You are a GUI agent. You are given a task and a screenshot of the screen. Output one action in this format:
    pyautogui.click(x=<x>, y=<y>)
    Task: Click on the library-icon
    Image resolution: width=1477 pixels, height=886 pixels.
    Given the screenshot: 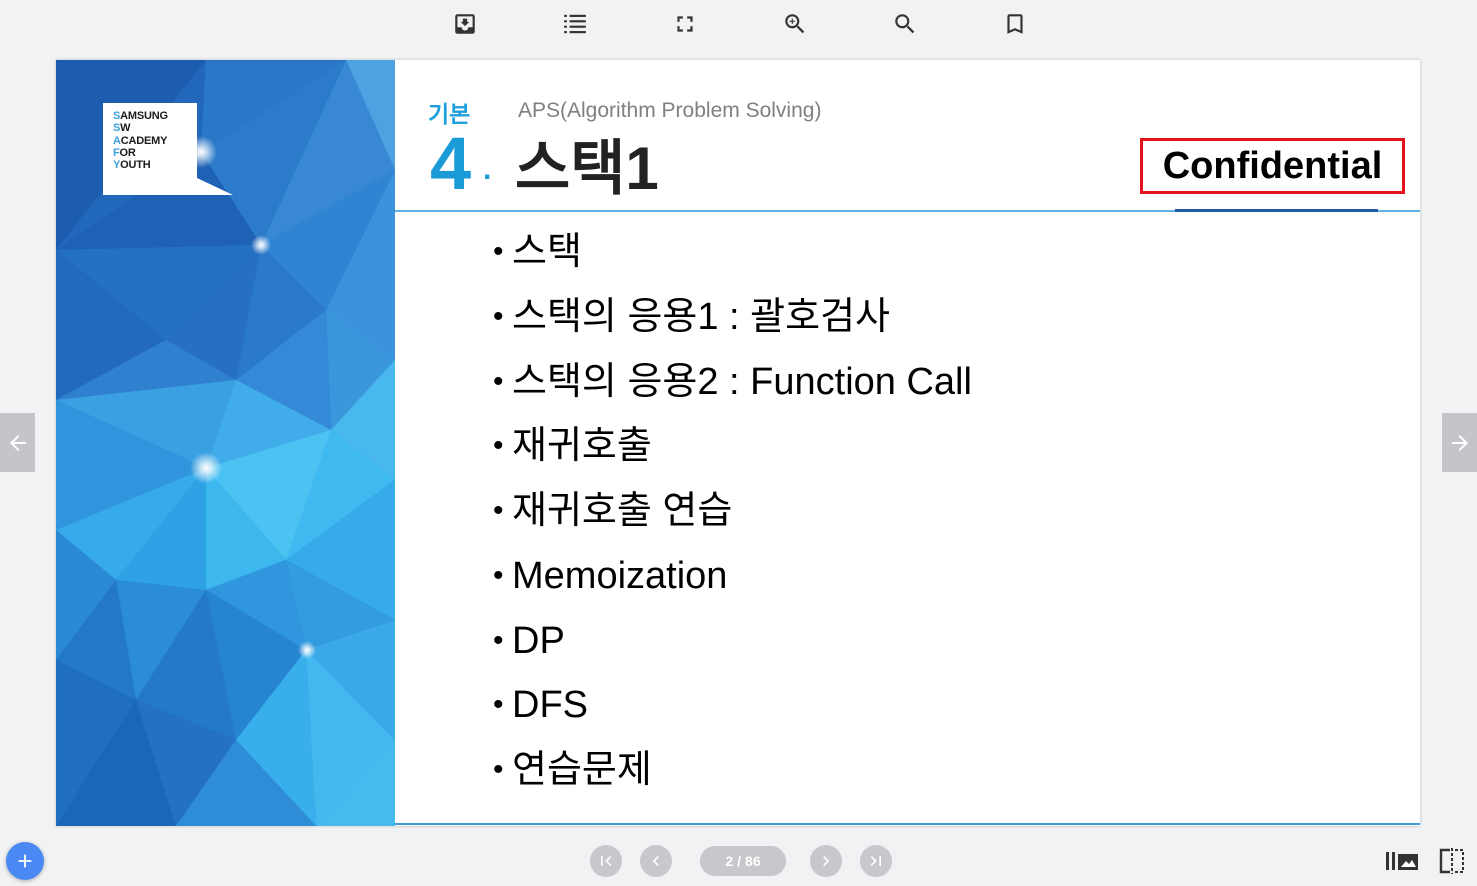 What is the action you would take?
    pyautogui.click(x=1402, y=861)
    